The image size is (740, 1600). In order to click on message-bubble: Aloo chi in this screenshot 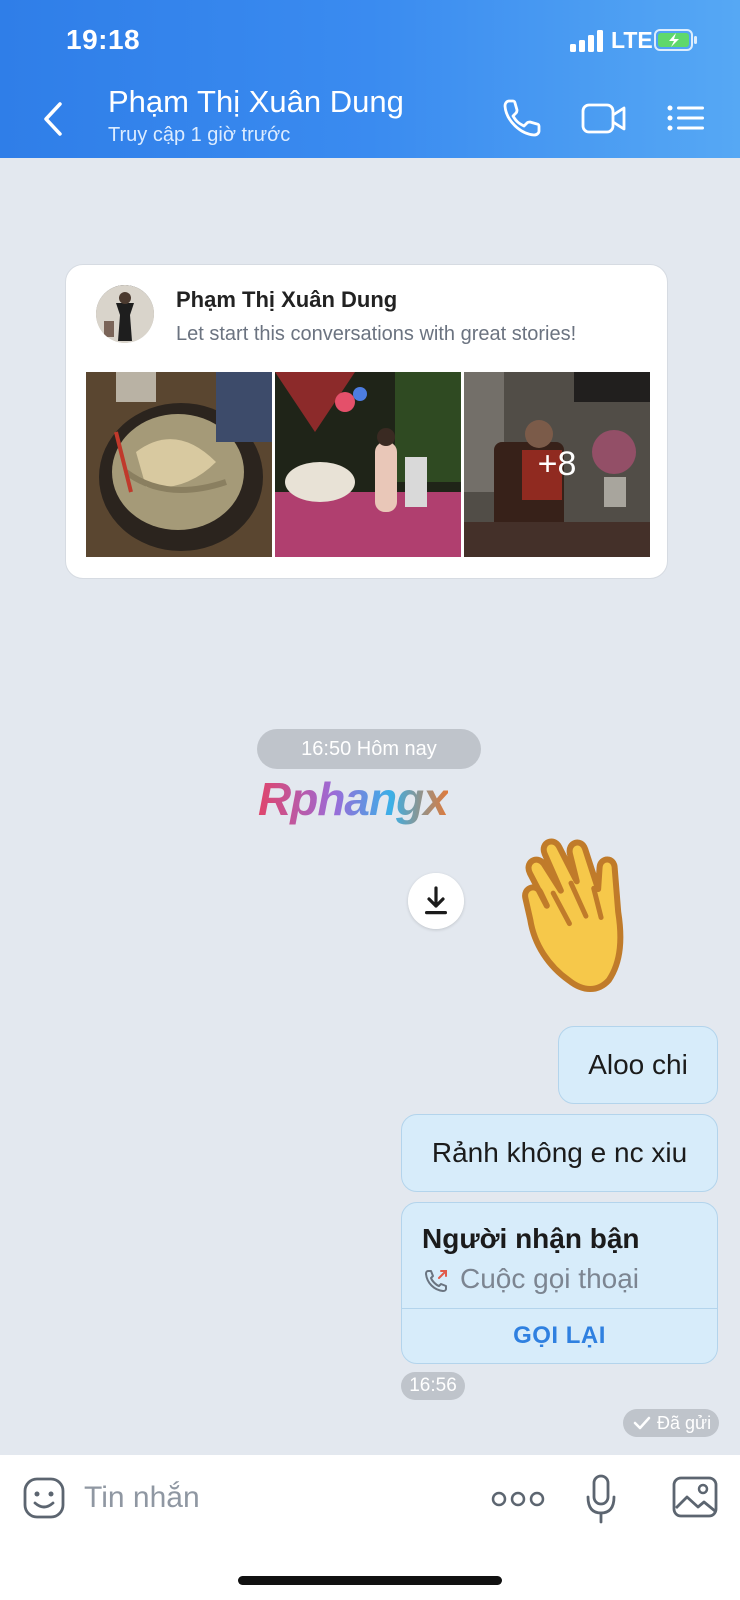, I will do `click(638, 1065)`.